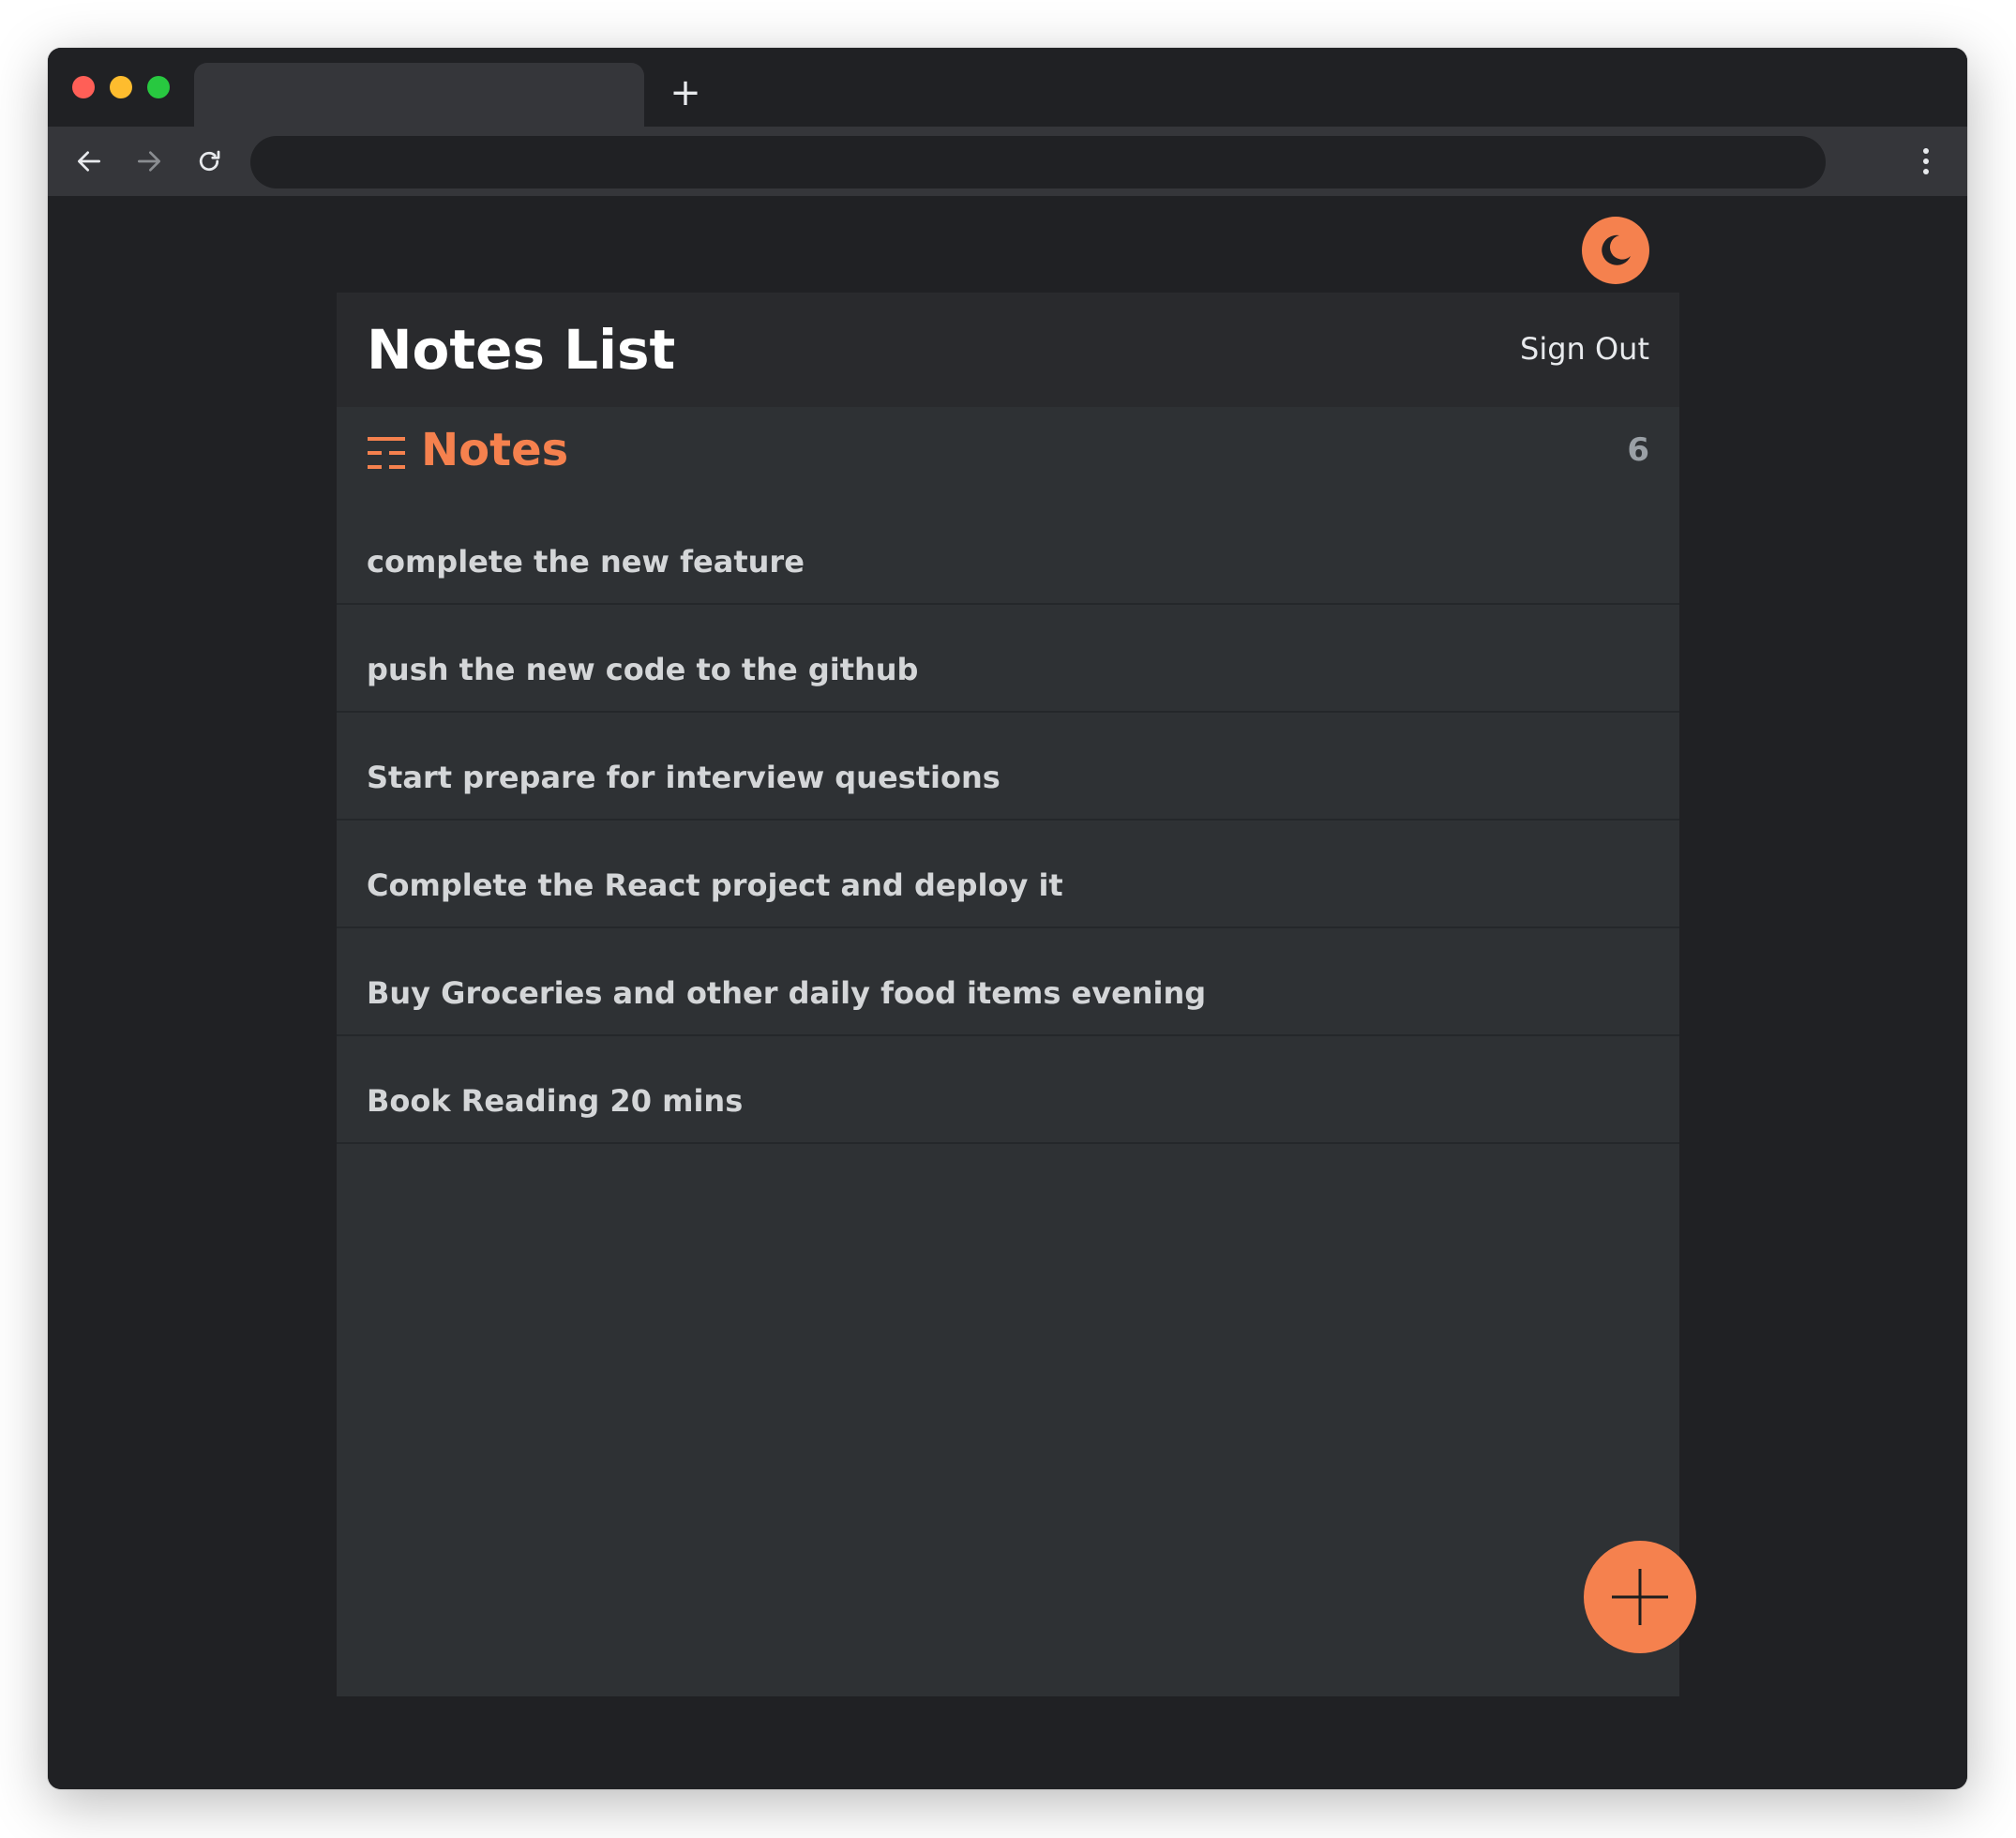 Image resolution: width=2016 pixels, height=1838 pixels. I want to click on notes-count-badge: 6, so click(1638, 450).